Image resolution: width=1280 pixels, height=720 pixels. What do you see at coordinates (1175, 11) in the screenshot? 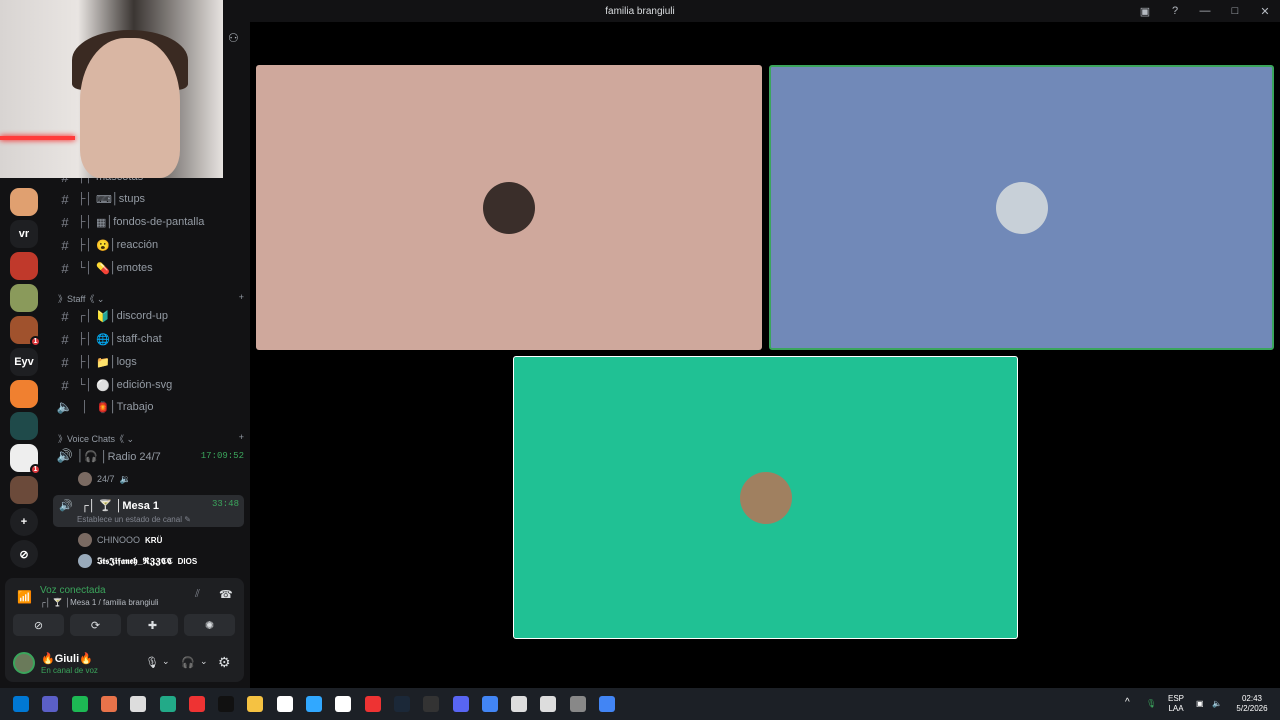
I see `help-icon: ?` at bounding box center [1175, 11].